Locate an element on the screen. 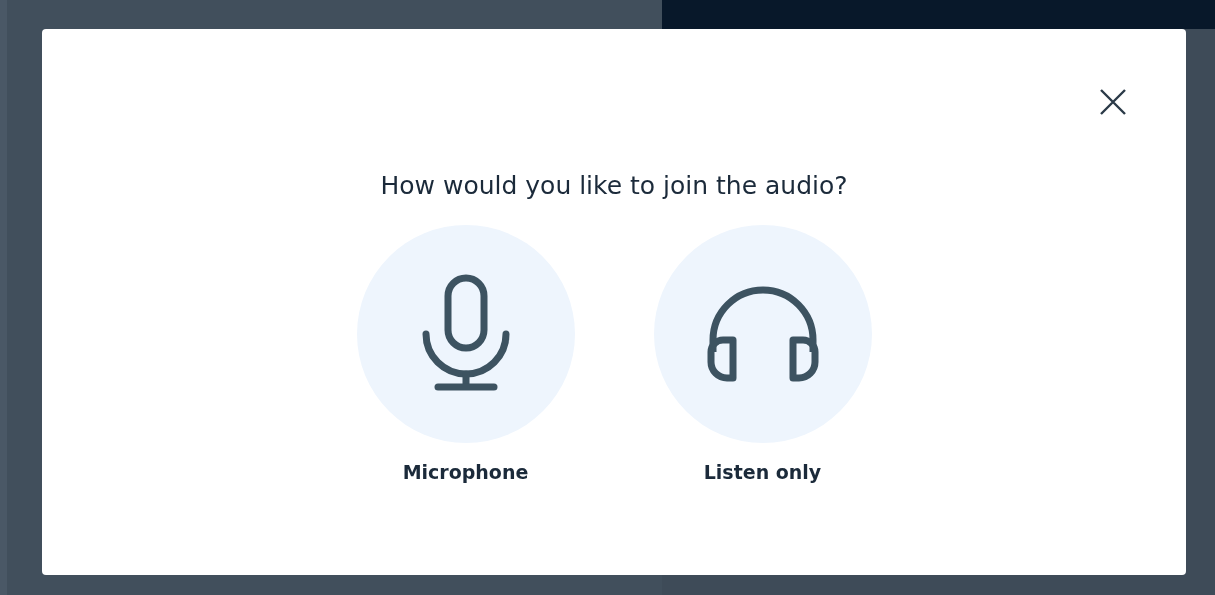  close-button is located at coordinates (1113, 102).